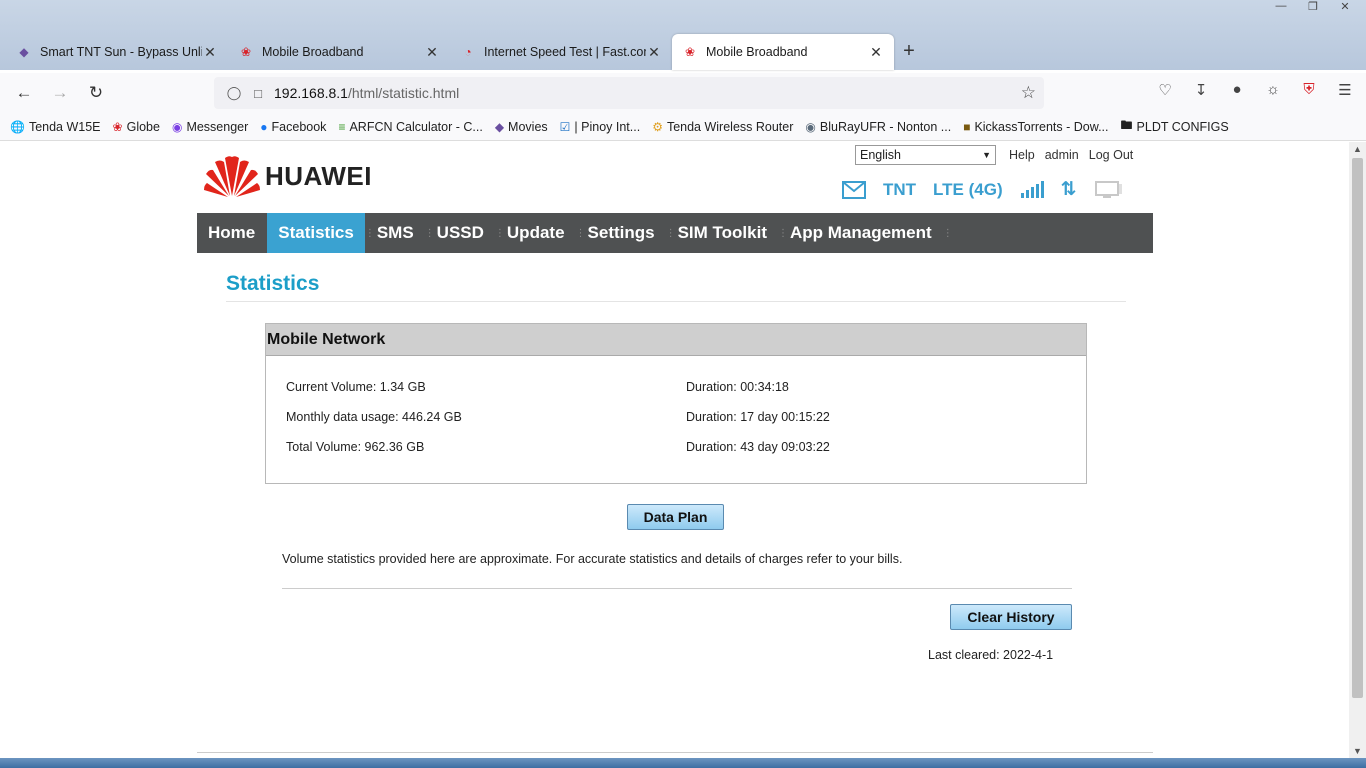  I want to click on bookmark-item: ⚙ Tenda Wireless Router, so click(722, 127).